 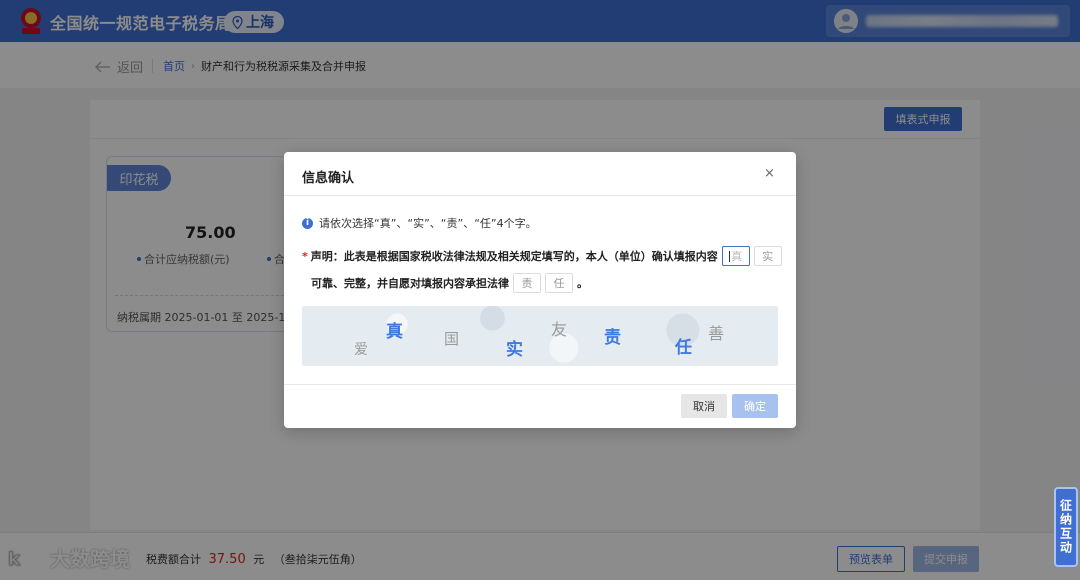 I want to click on answer-slot-1: 真, so click(x=735, y=256).